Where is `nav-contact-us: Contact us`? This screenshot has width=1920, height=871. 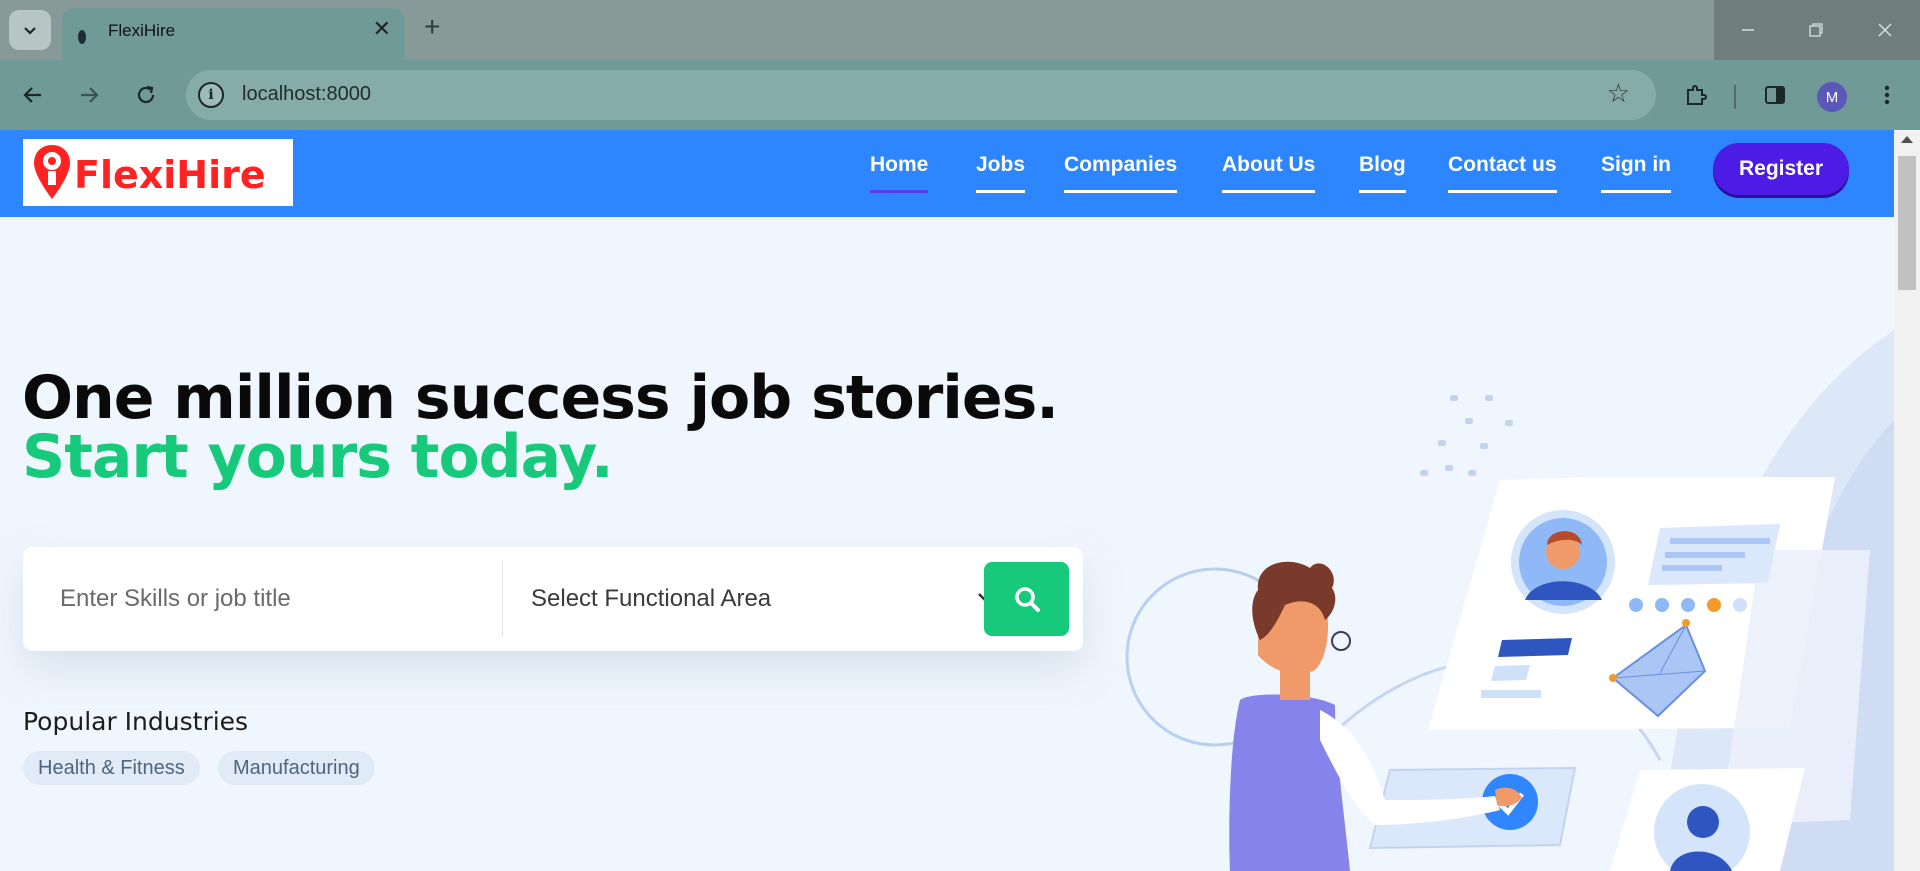
nav-contact-us: Contact us is located at coordinates (1502, 172).